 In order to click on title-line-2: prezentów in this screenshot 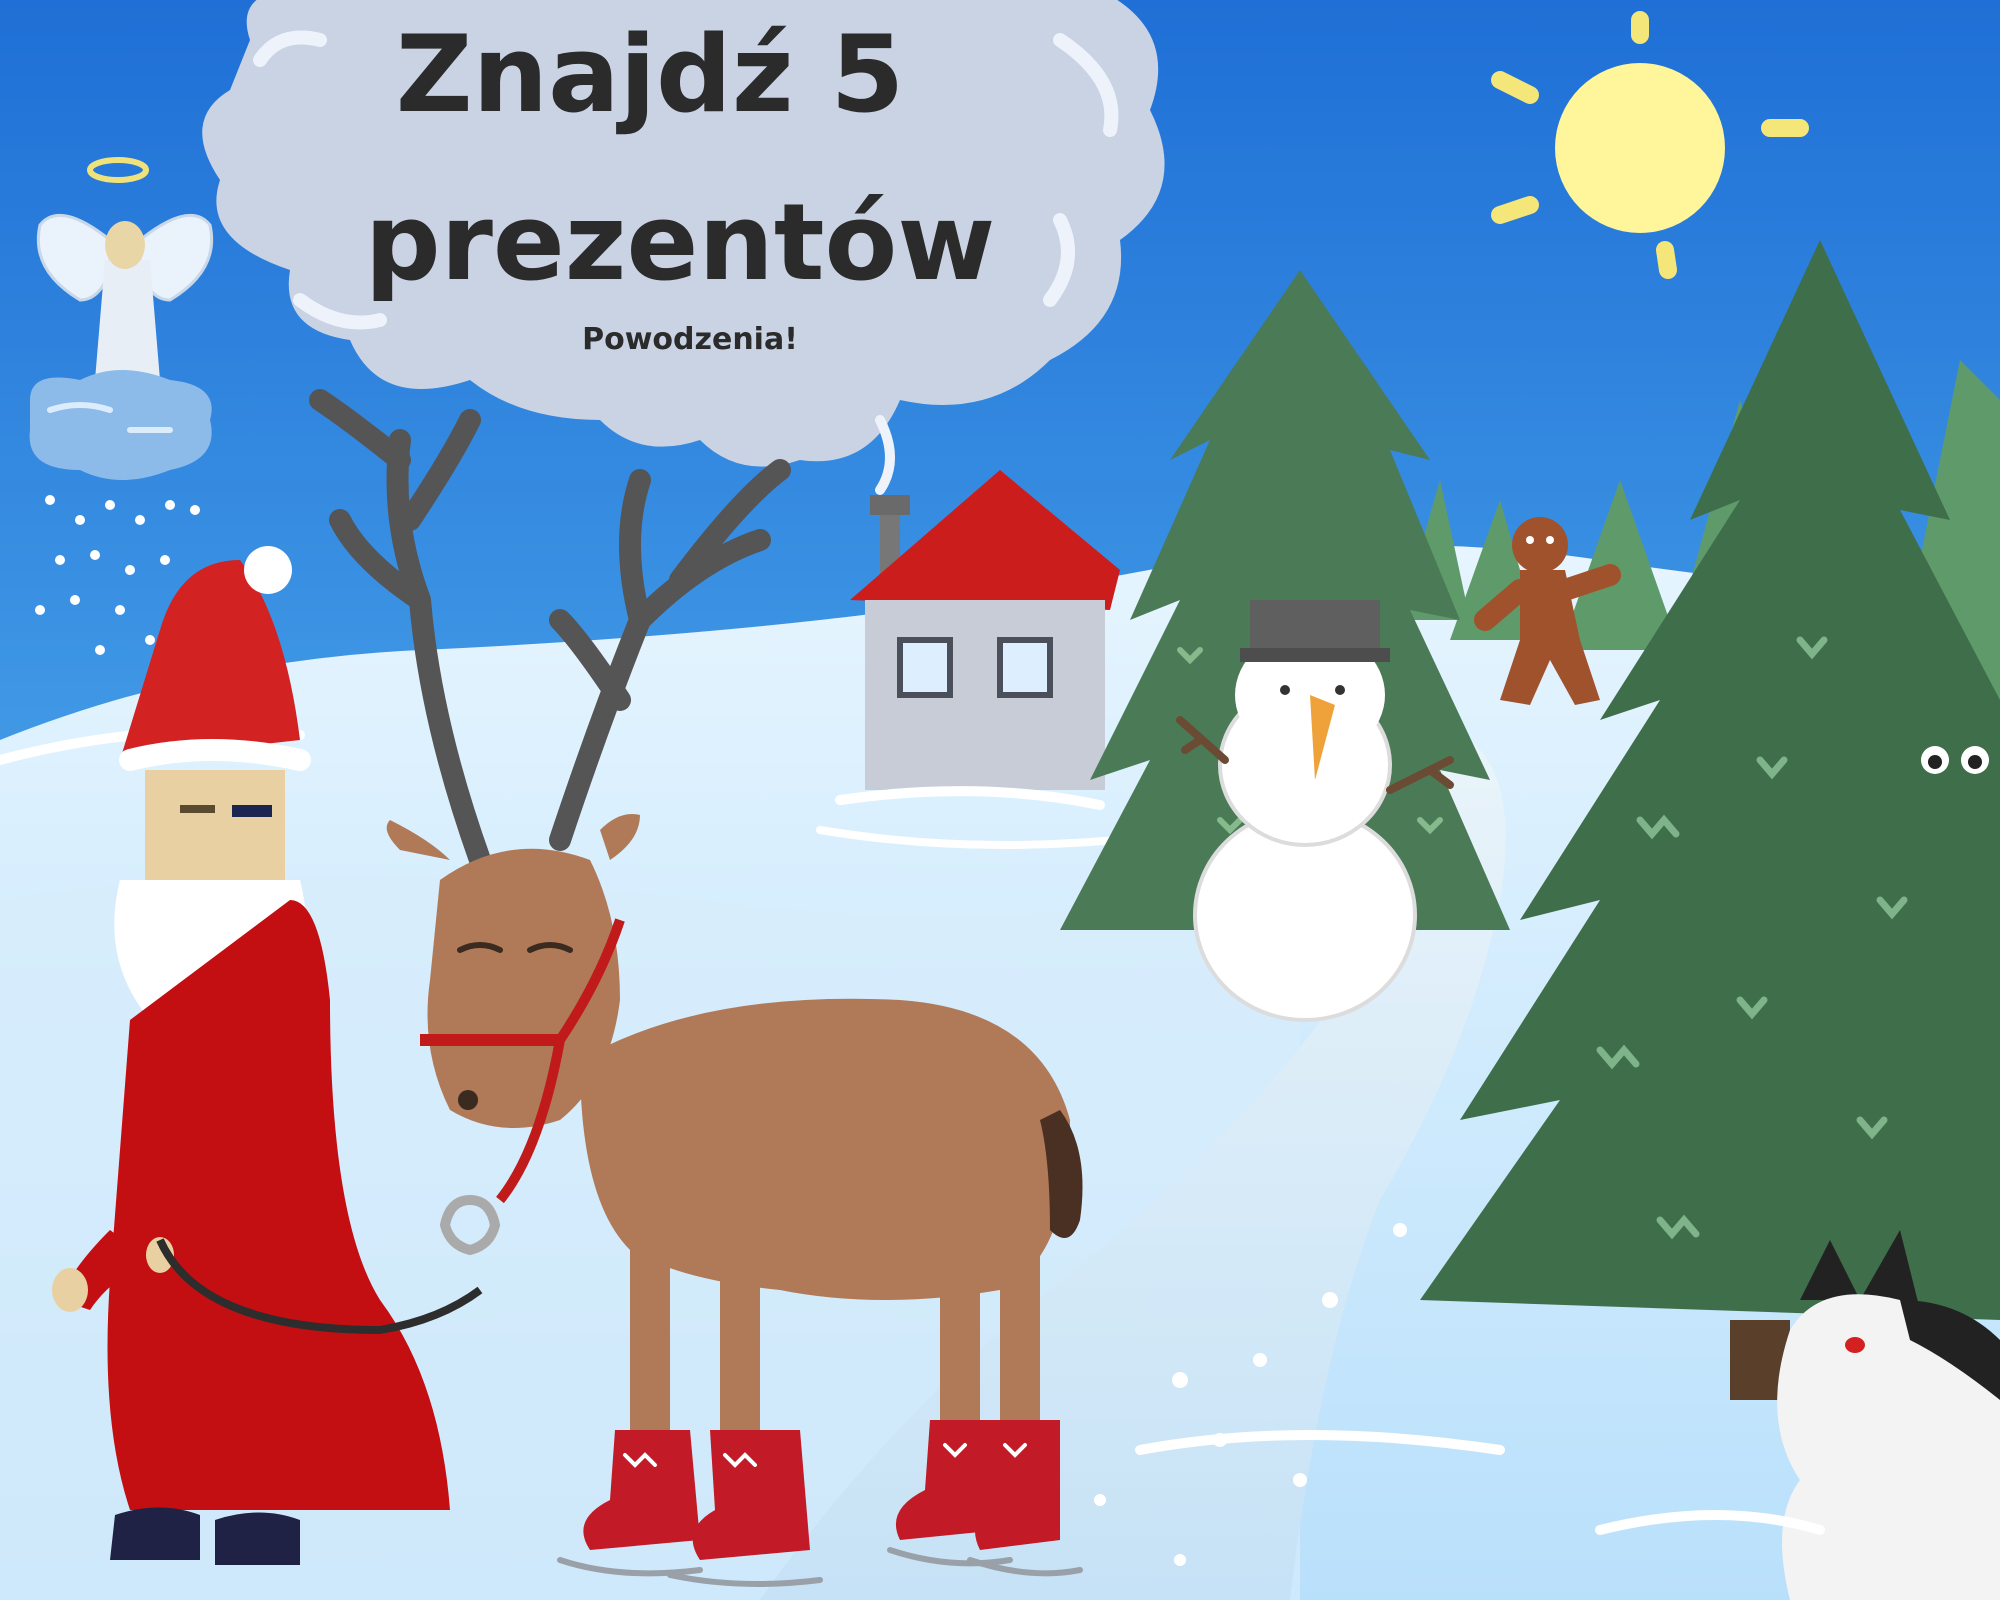, I will do `click(680, 242)`.